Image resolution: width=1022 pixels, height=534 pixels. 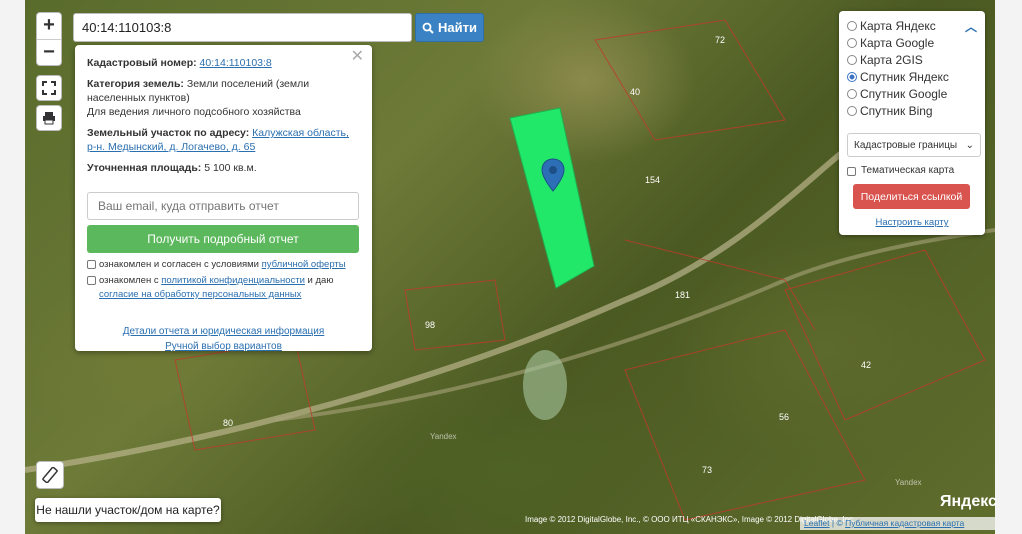 I want to click on email-field, so click(x=223, y=206).